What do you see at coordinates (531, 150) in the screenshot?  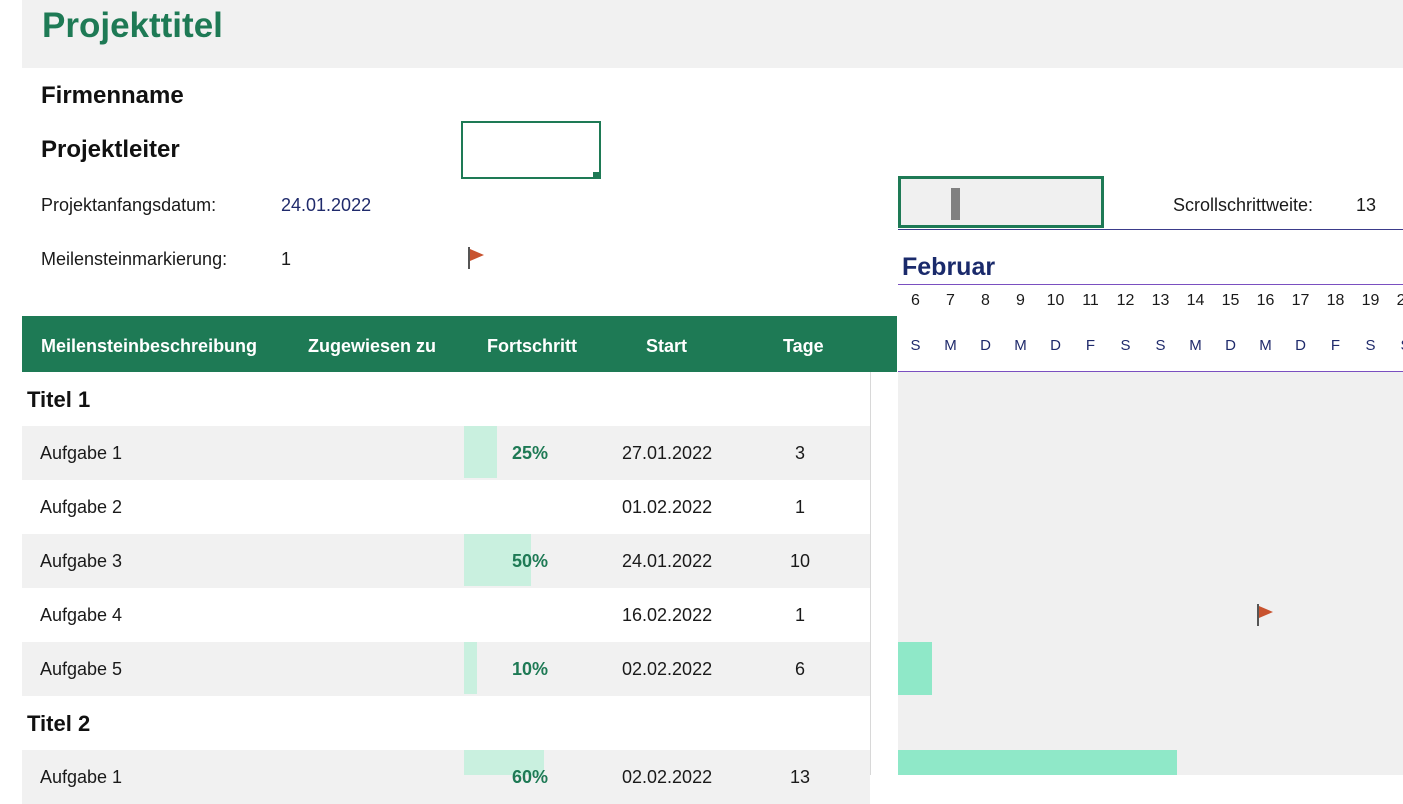 I see `project-lead-input` at bounding box center [531, 150].